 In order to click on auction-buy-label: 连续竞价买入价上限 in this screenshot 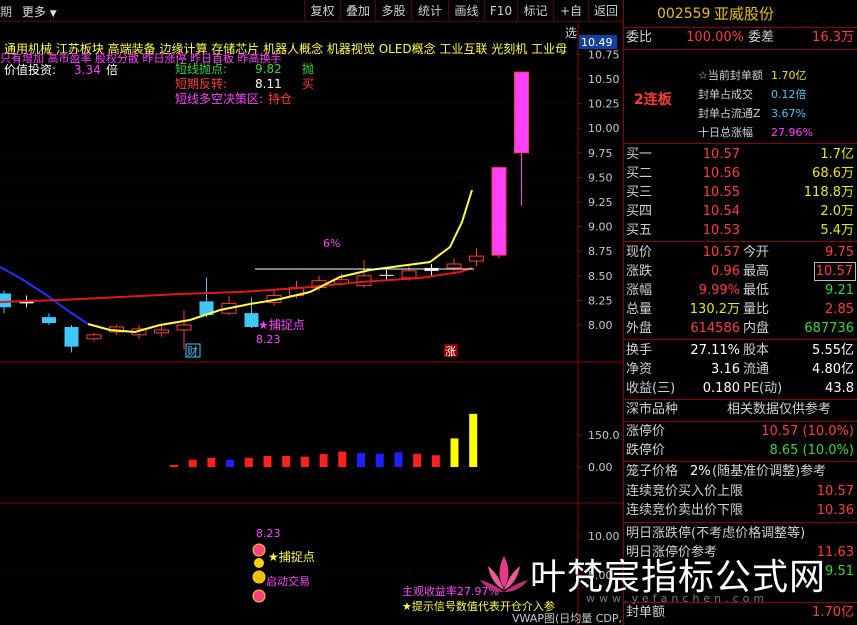, I will do `click(685, 491)`.